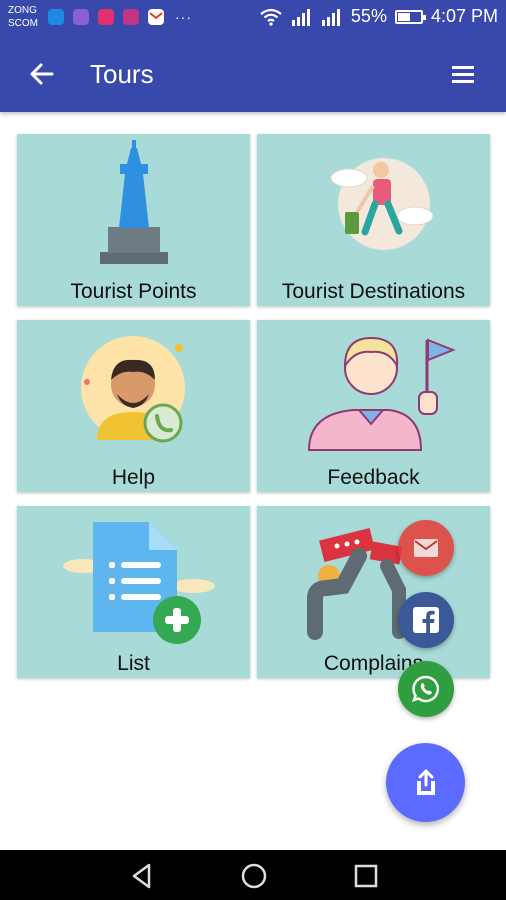 The width and height of the screenshot is (506, 900). What do you see at coordinates (368, 16) in the screenshot?
I see `battery-percent: 55%` at bounding box center [368, 16].